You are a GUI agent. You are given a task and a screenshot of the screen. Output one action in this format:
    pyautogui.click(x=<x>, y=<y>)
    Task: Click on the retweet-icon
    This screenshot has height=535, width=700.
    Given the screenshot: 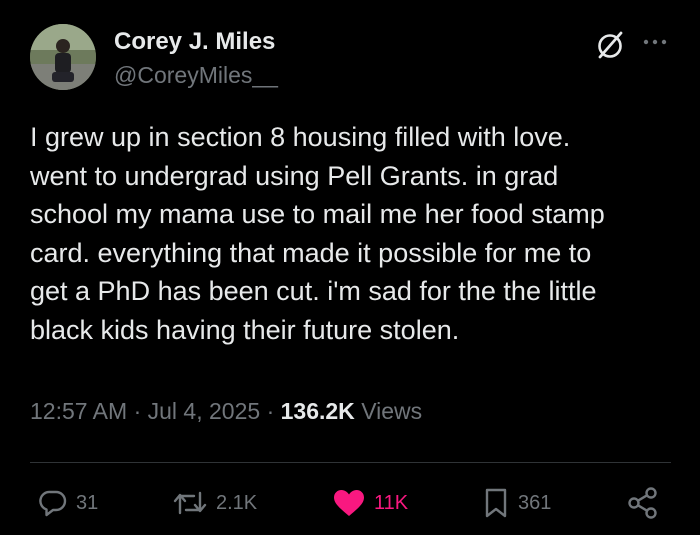 What is the action you would take?
    pyautogui.click(x=190, y=503)
    